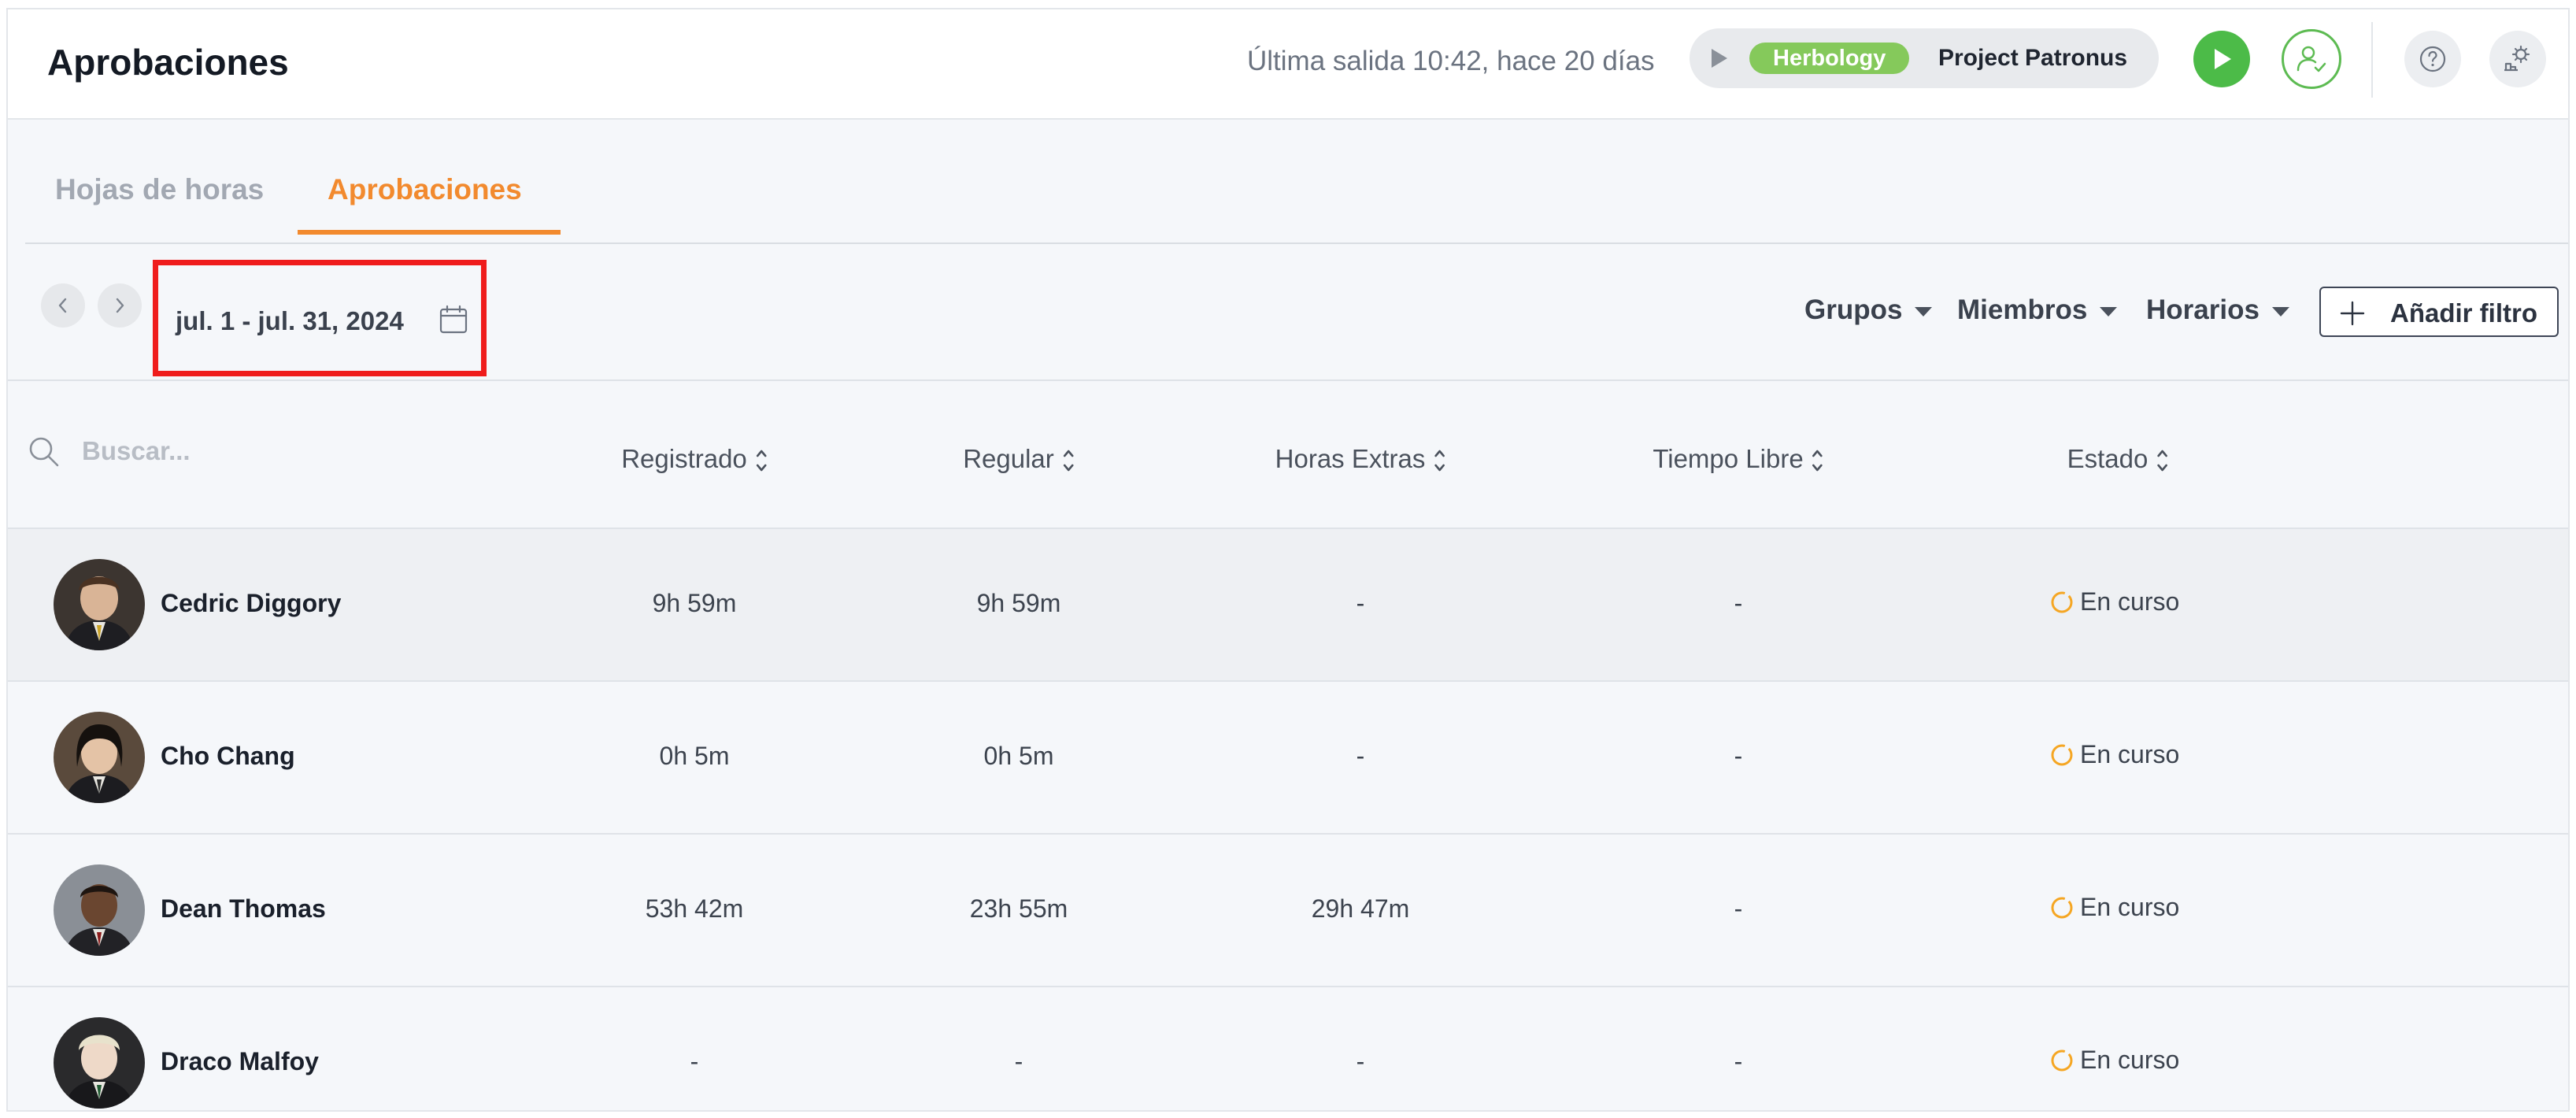  Describe the element at coordinates (1018, 908) in the screenshot. I see `cell-regular: 23h 55m` at that location.